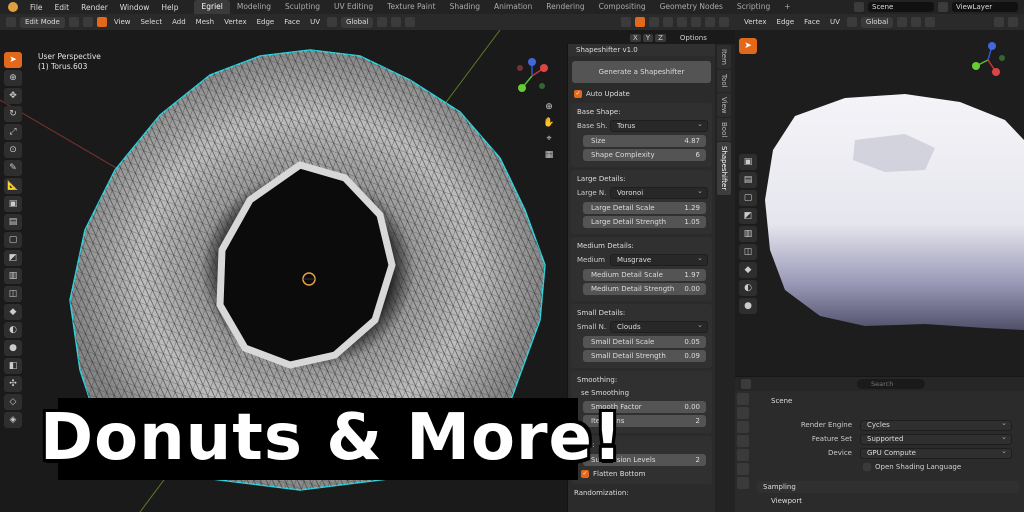 This screenshot has width=1024, height=512. I want to click on render-smooth-tool-icon: ●, so click(748, 306).